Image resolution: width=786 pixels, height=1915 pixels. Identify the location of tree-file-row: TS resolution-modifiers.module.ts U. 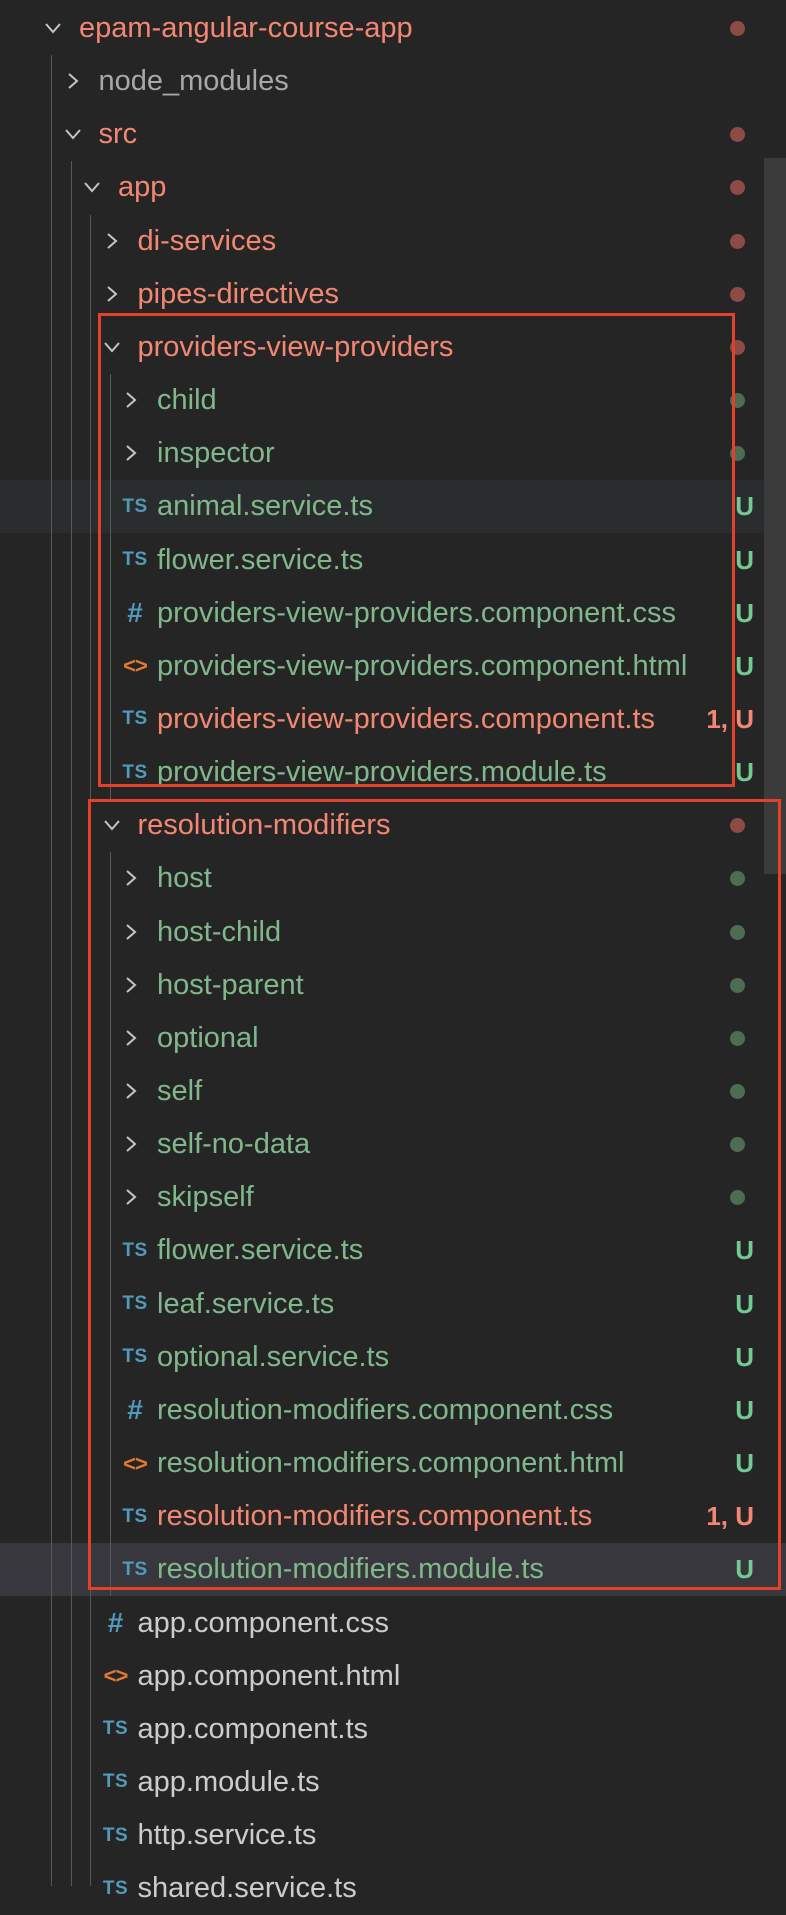
(393, 1570).